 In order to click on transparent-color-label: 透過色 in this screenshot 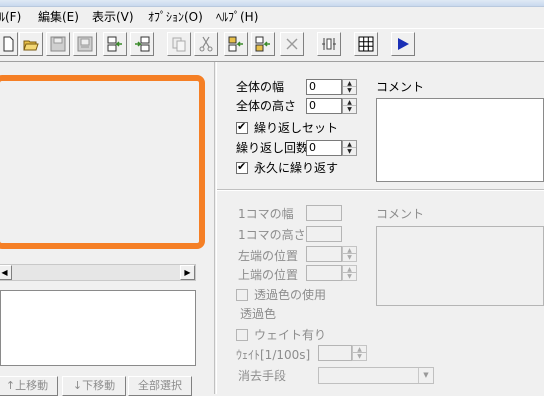, I will do `click(258, 314)`.